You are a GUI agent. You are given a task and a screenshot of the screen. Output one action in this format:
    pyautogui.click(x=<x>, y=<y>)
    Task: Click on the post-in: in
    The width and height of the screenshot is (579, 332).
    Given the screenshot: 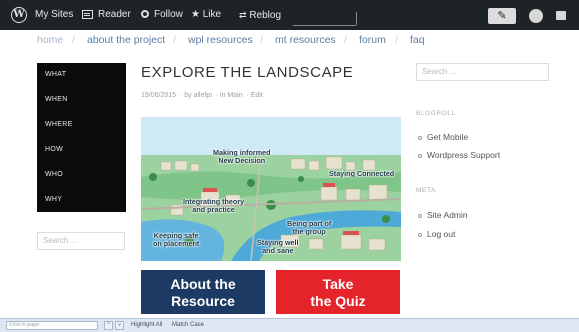 What is the action you would take?
    pyautogui.click(x=223, y=95)
    